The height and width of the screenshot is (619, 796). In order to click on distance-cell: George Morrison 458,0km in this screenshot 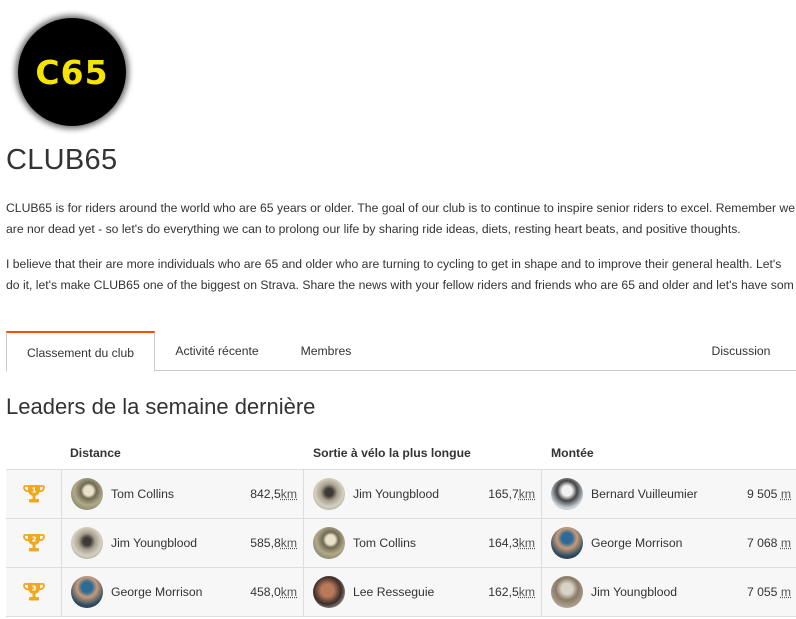, I will do `click(182, 592)`.